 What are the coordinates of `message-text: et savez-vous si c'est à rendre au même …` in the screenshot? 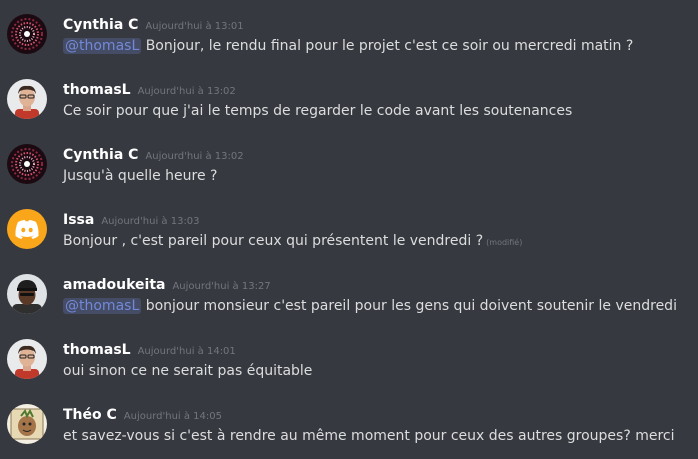 It's located at (369, 436).